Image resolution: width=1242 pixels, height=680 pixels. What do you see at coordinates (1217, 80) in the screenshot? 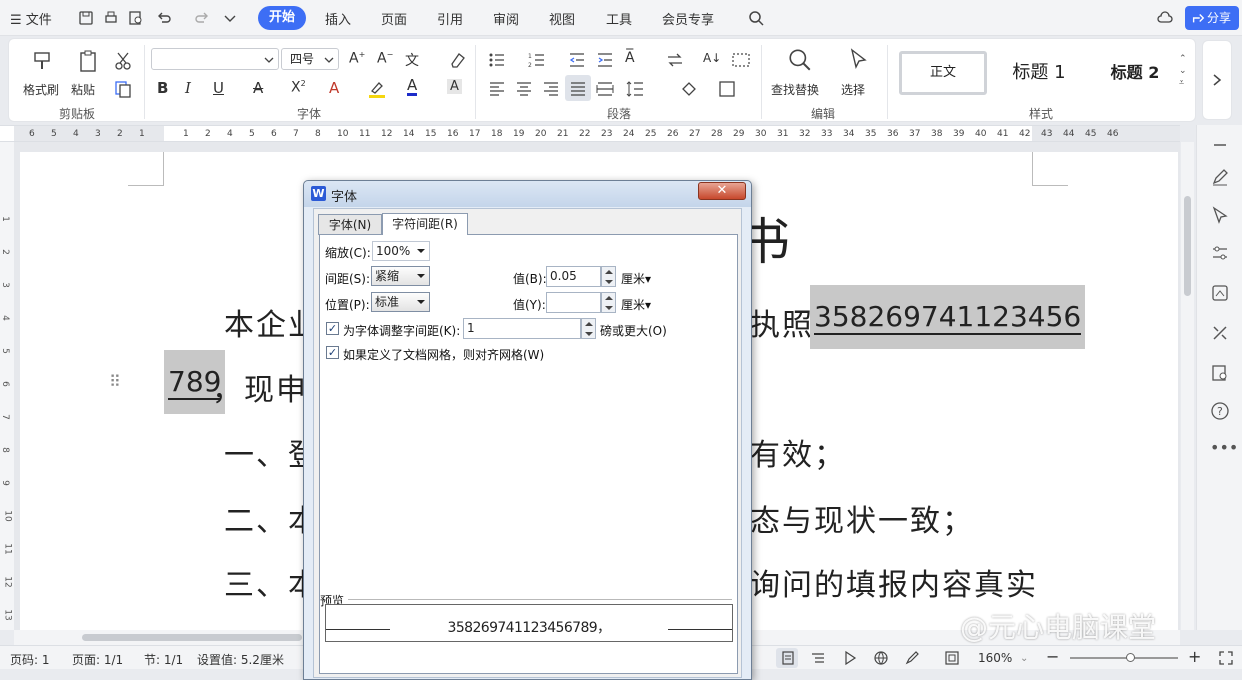
I see `ribbon-expand-button` at bounding box center [1217, 80].